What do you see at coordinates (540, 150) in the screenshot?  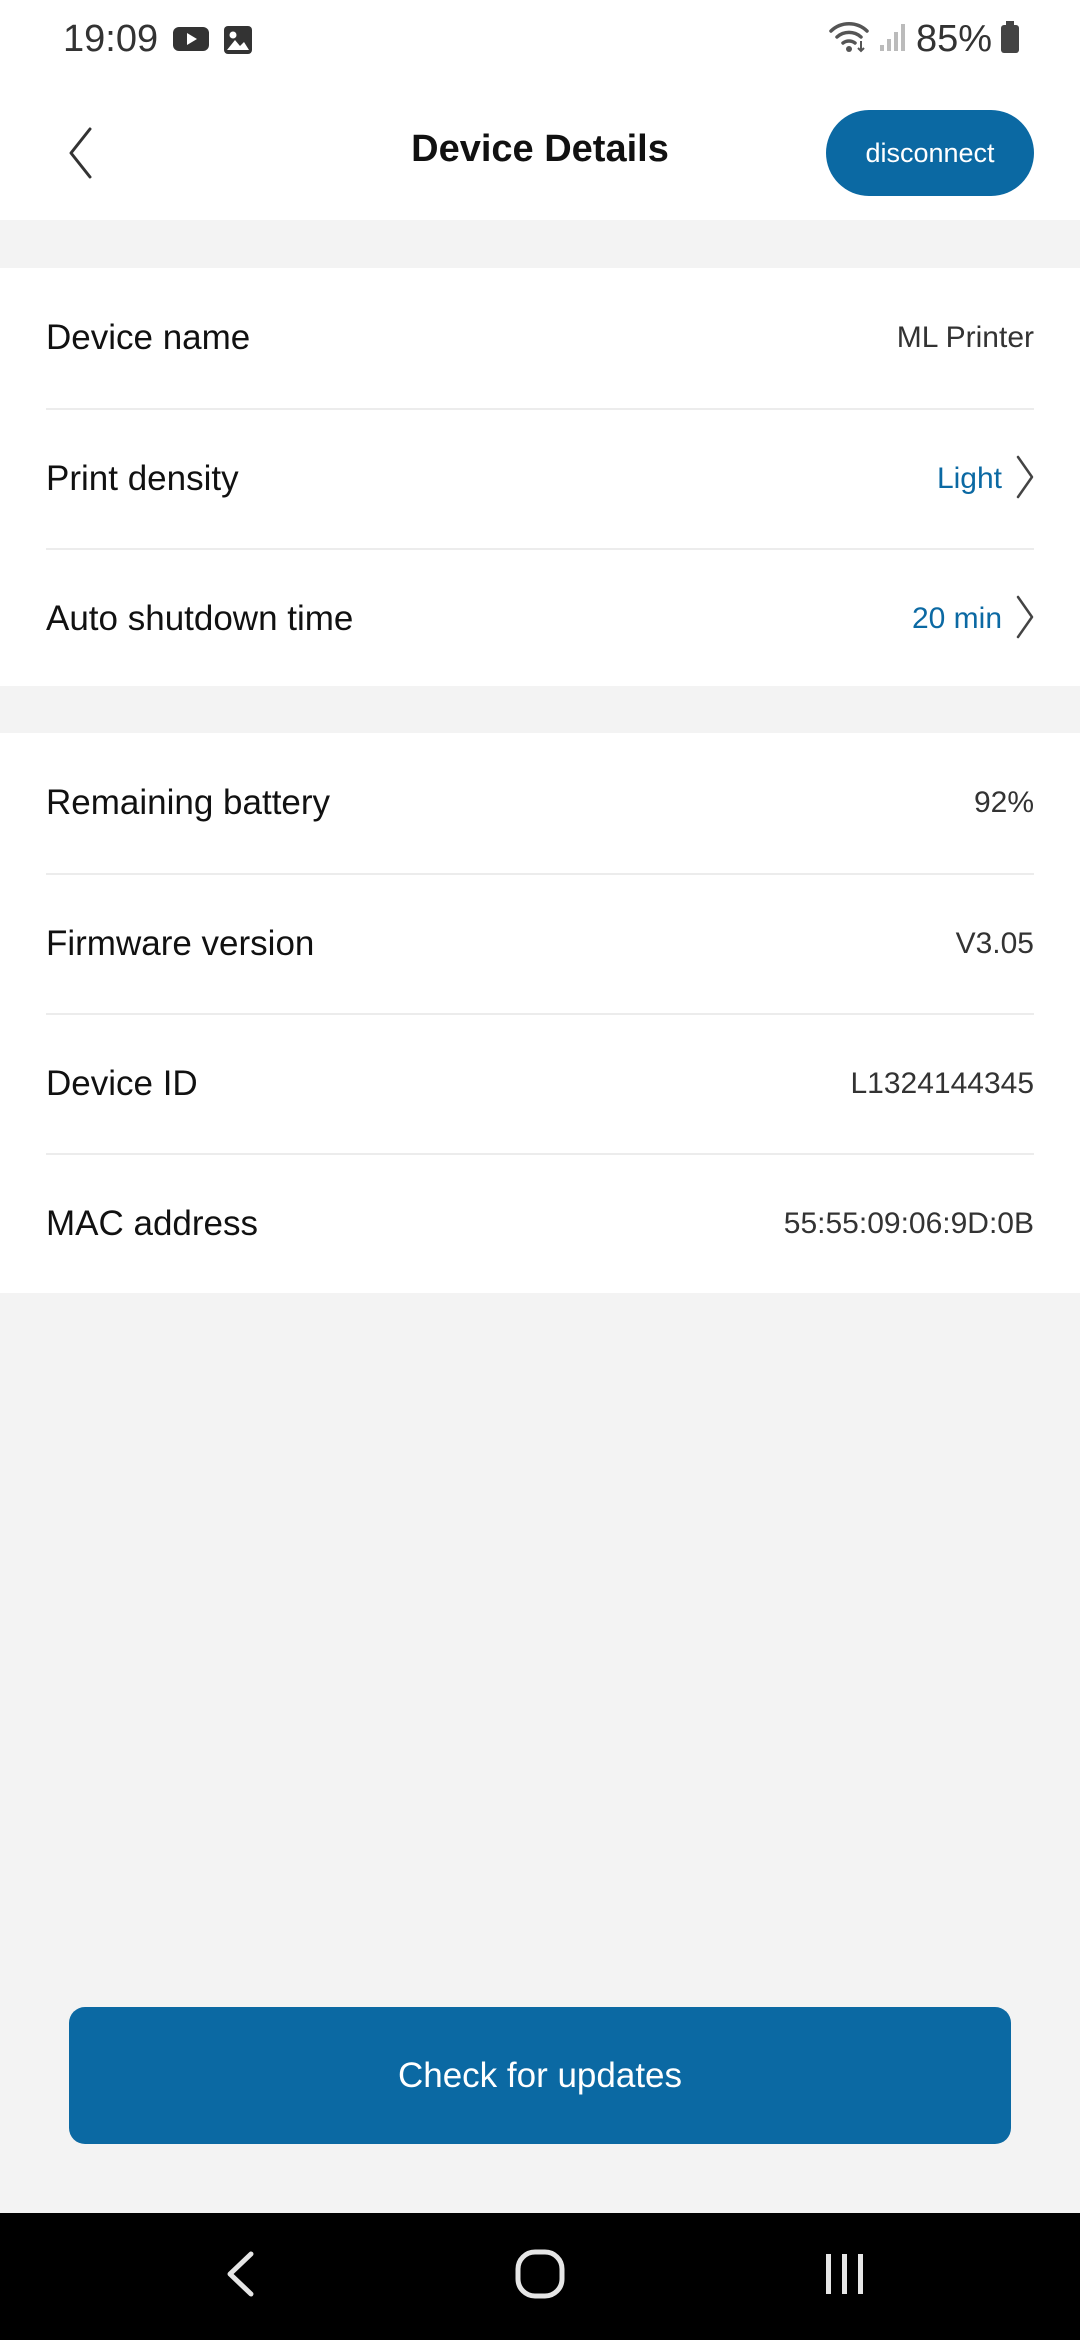 I see `app-header: Device Details disconnect` at bounding box center [540, 150].